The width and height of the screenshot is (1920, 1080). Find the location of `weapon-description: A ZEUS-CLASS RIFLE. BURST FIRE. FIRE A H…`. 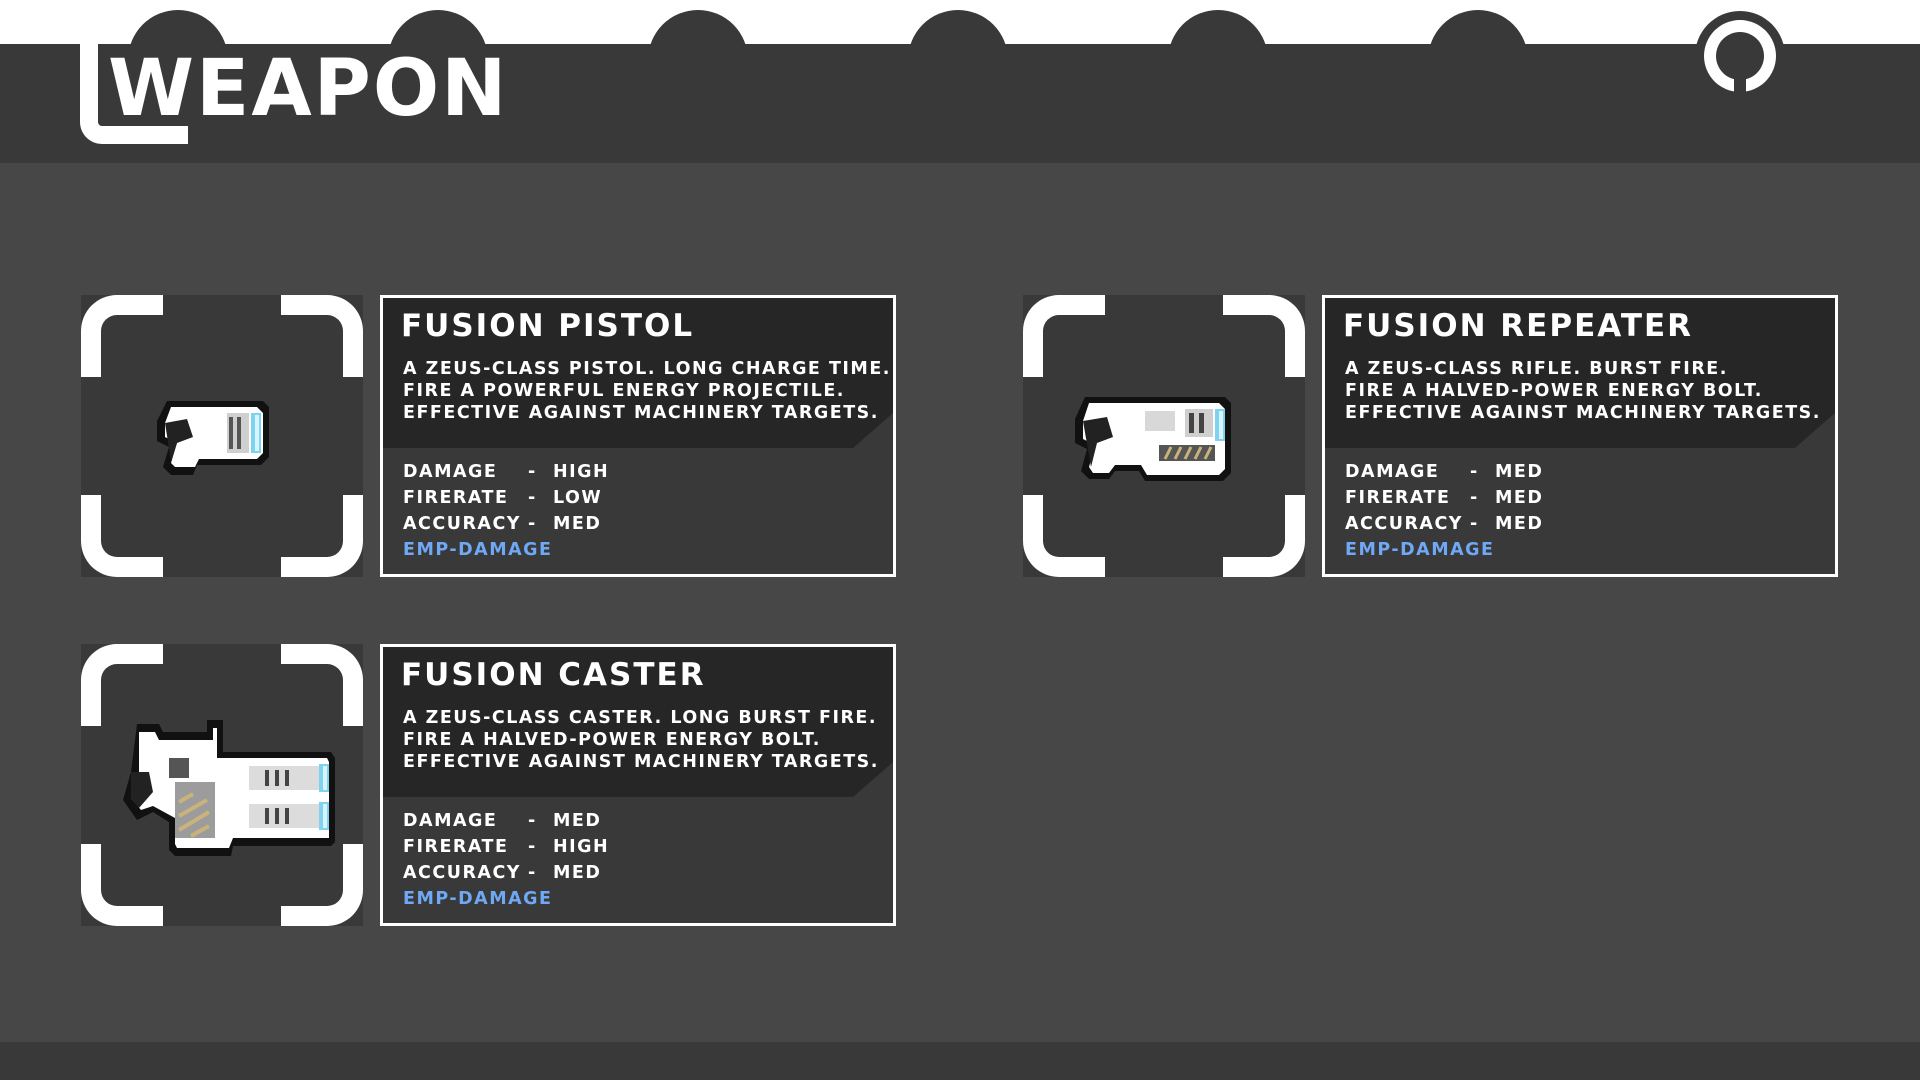

weapon-description: A ZEUS-CLASS RIFLE. BURST FIRE. FIRE A H… is located at coordinates (1585, 391).